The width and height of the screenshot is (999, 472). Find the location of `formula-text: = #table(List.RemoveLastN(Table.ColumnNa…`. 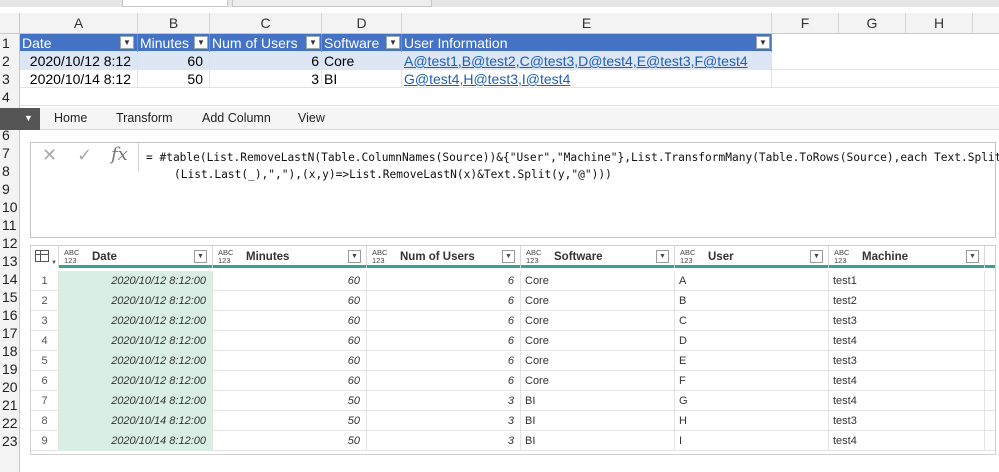

formula-text: = #table(List.RemoveLastN(Table.ColumnNa… is located at coordinates (572, 166).